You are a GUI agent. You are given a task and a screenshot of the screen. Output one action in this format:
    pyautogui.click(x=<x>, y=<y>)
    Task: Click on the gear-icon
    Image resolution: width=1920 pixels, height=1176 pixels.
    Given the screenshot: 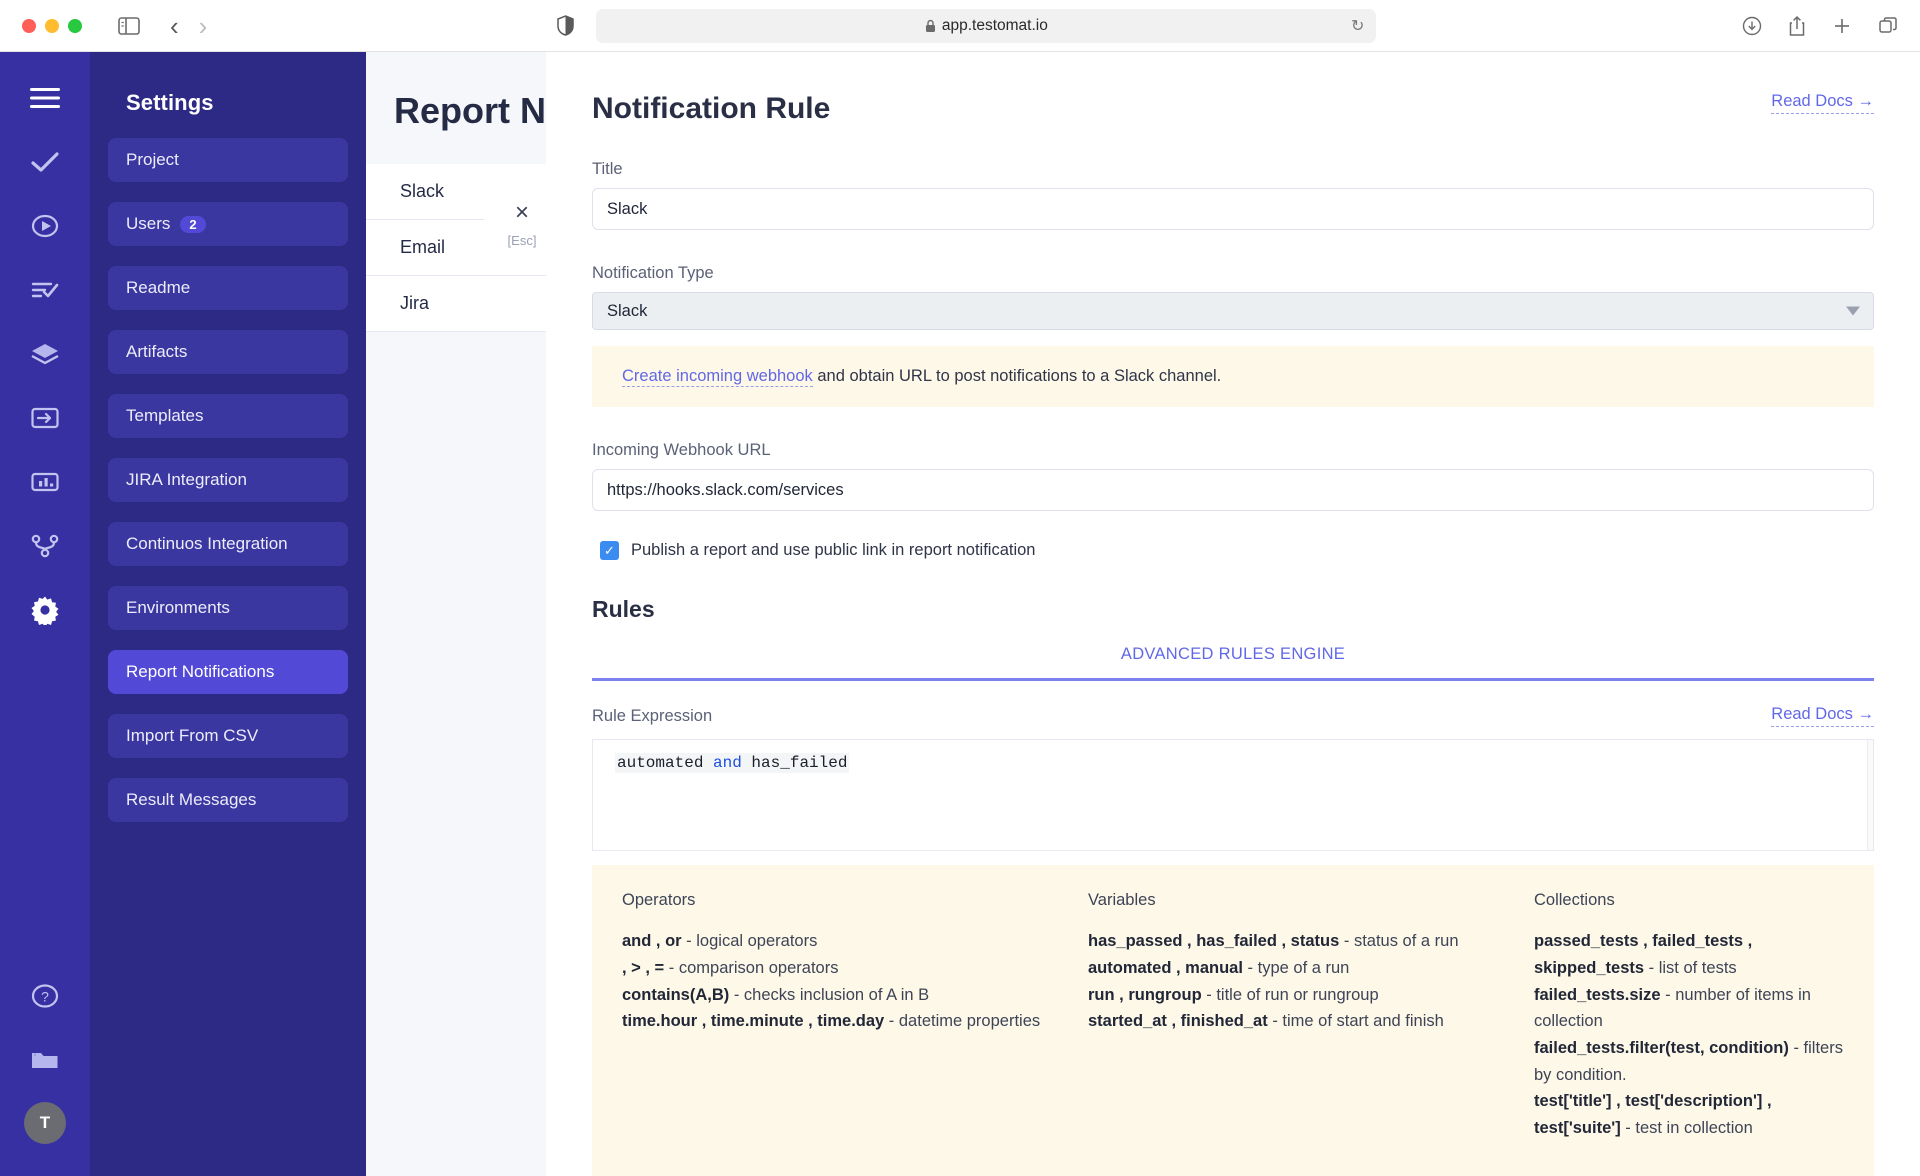 What is the action you would take?
    pyautogui.click(x=45, y=610)
    